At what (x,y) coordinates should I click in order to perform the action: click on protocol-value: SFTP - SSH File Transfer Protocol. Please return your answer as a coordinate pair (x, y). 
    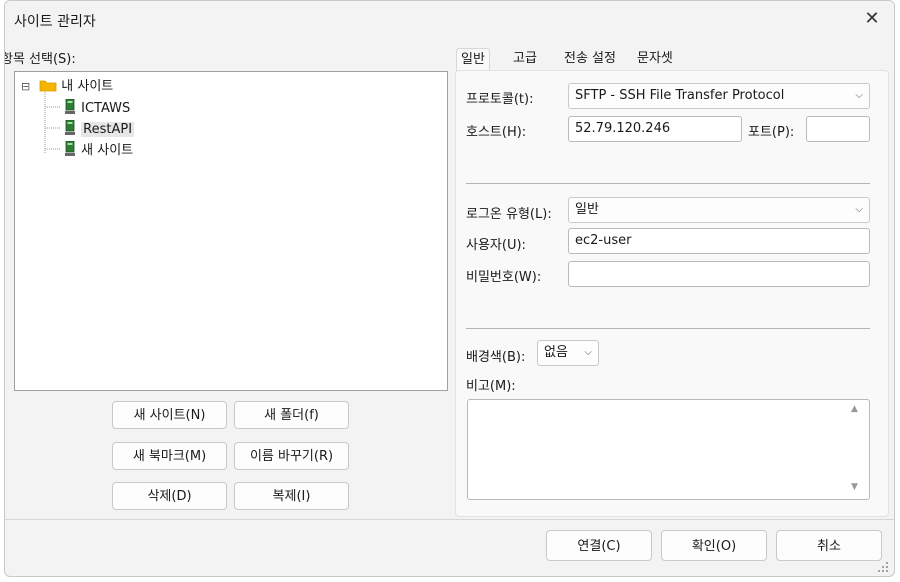
    Looking at the image, I should click on (680, 95).